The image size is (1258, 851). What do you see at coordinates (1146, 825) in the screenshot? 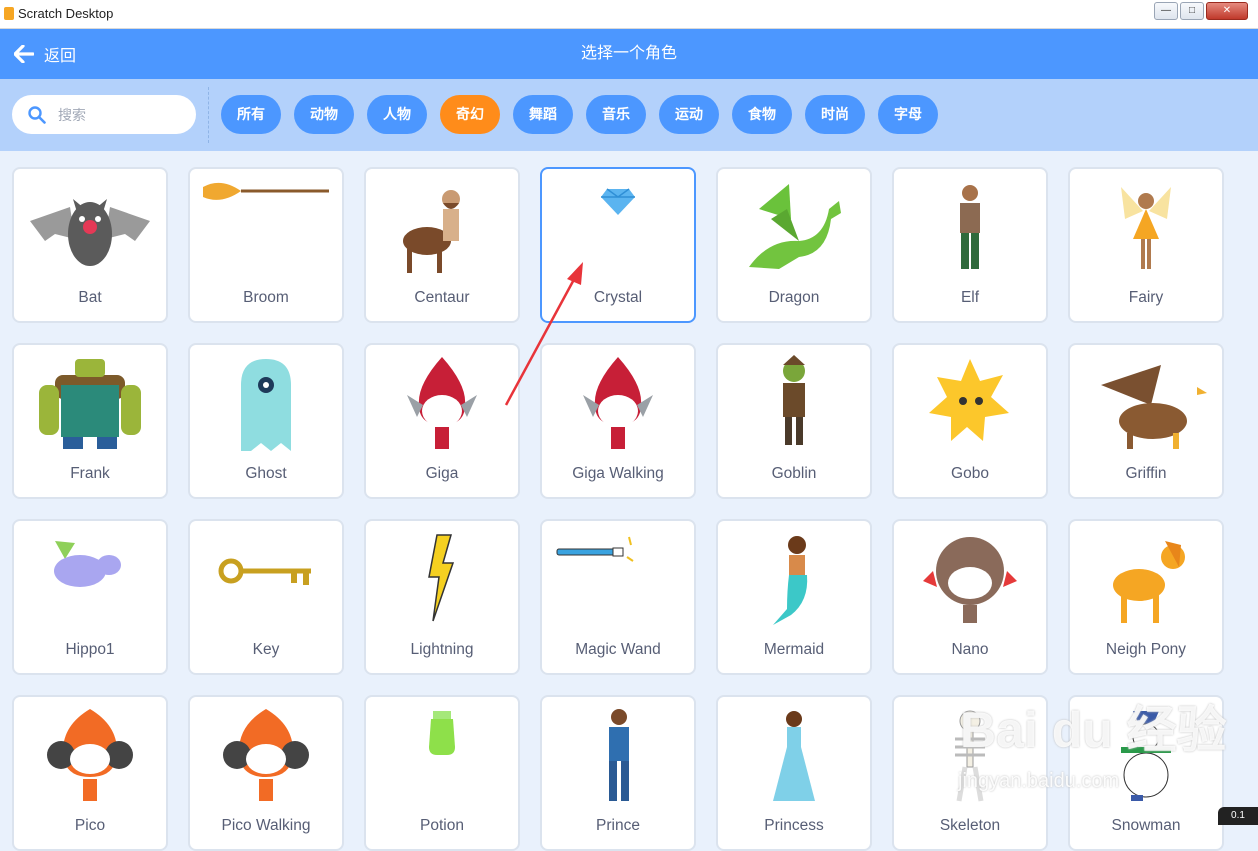
I see `sprite-label: Snowman` at bounding box center [1146, 825].